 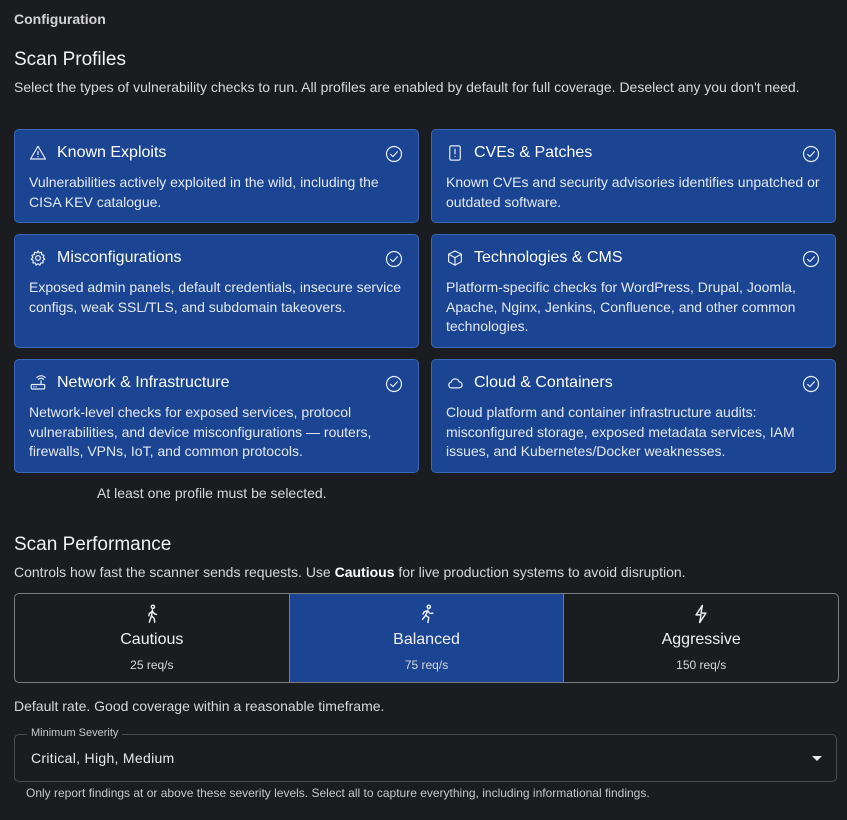 I want to click on profile-card-title: Technologies & CMS, so click(x=548, y=257).